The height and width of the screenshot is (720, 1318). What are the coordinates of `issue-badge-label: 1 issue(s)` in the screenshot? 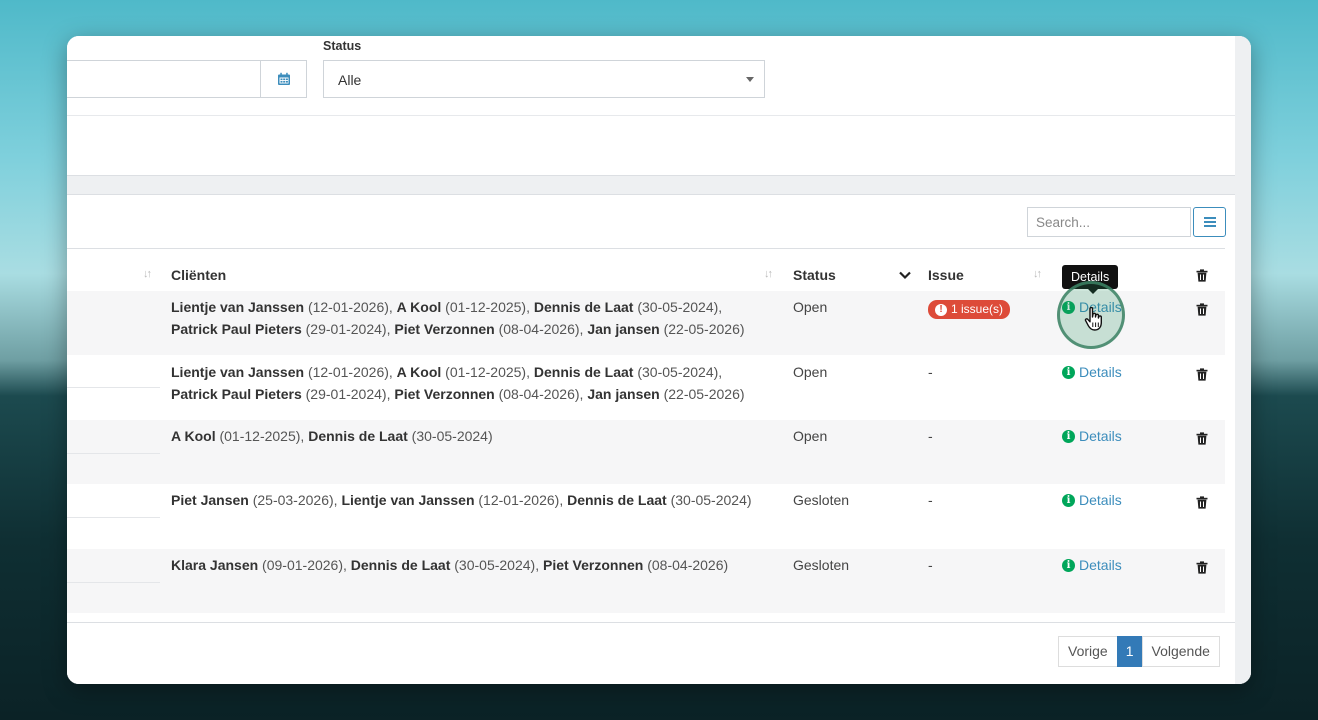 It's located at (977, 309).